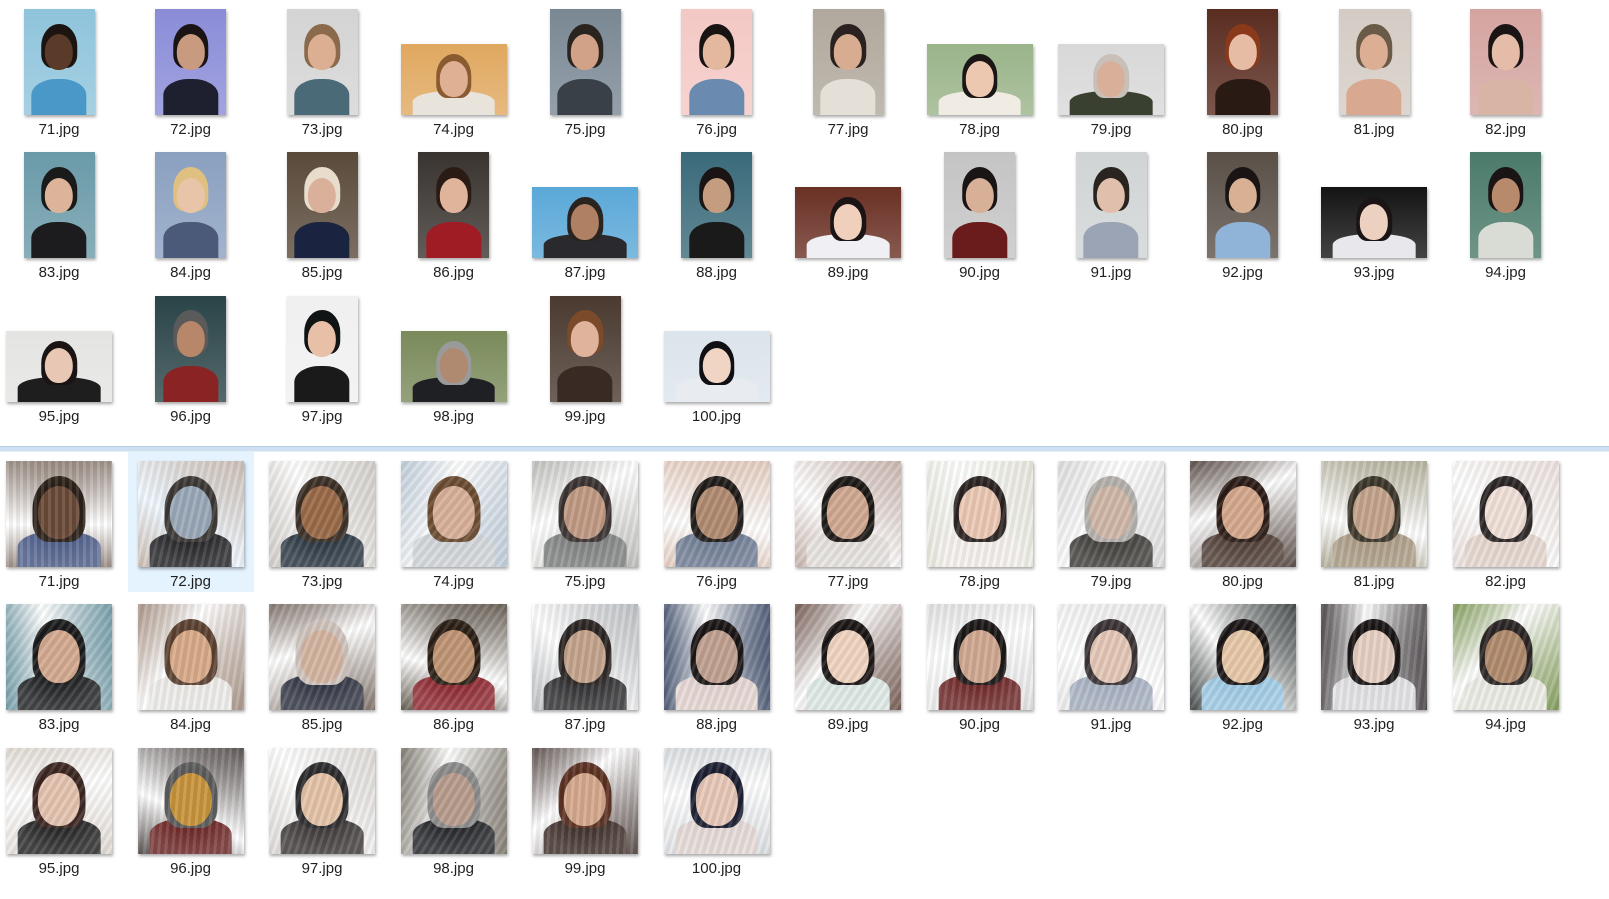 The width and height of the screenshot is (1609, 899). What do you see at coordinates (1111, 581) in the screenshot?
I see `file-name-label: 79.jpg` at bounding box center [1111, 581].